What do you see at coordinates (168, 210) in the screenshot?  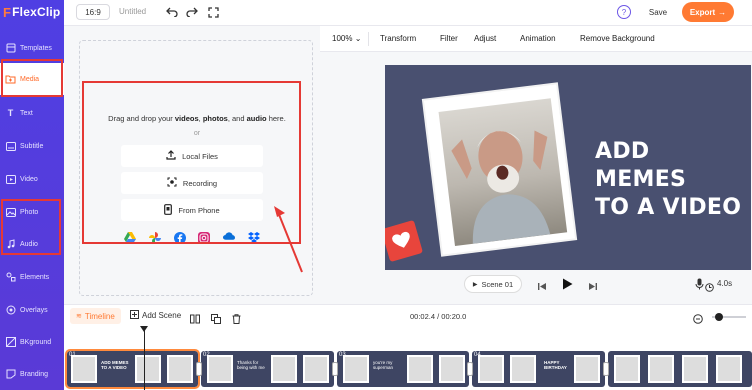 I see `phone-icon` at bounding box center [168, 210].